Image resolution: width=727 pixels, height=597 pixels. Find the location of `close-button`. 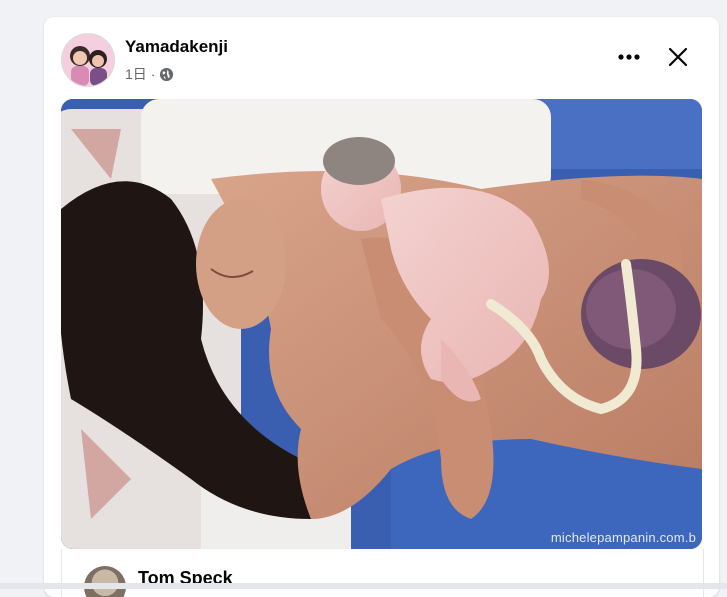

close-button is located at coordinates (678, 57).